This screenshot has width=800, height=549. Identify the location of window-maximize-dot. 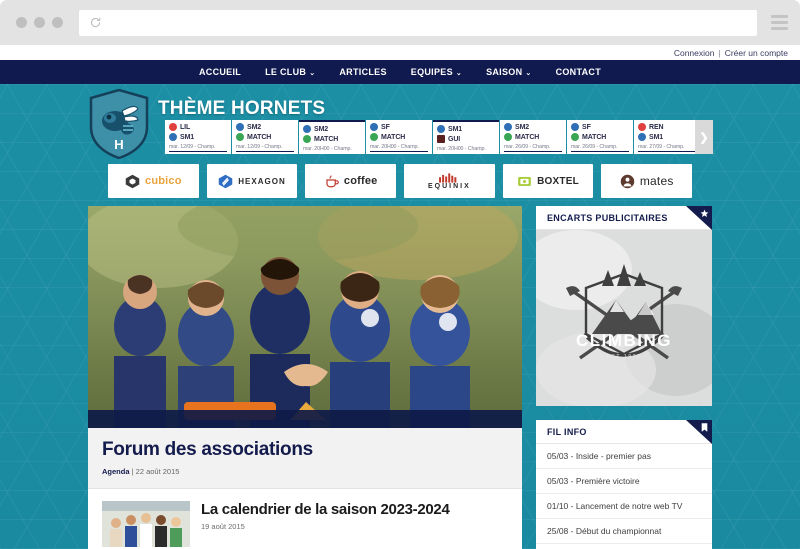
(57, 22).